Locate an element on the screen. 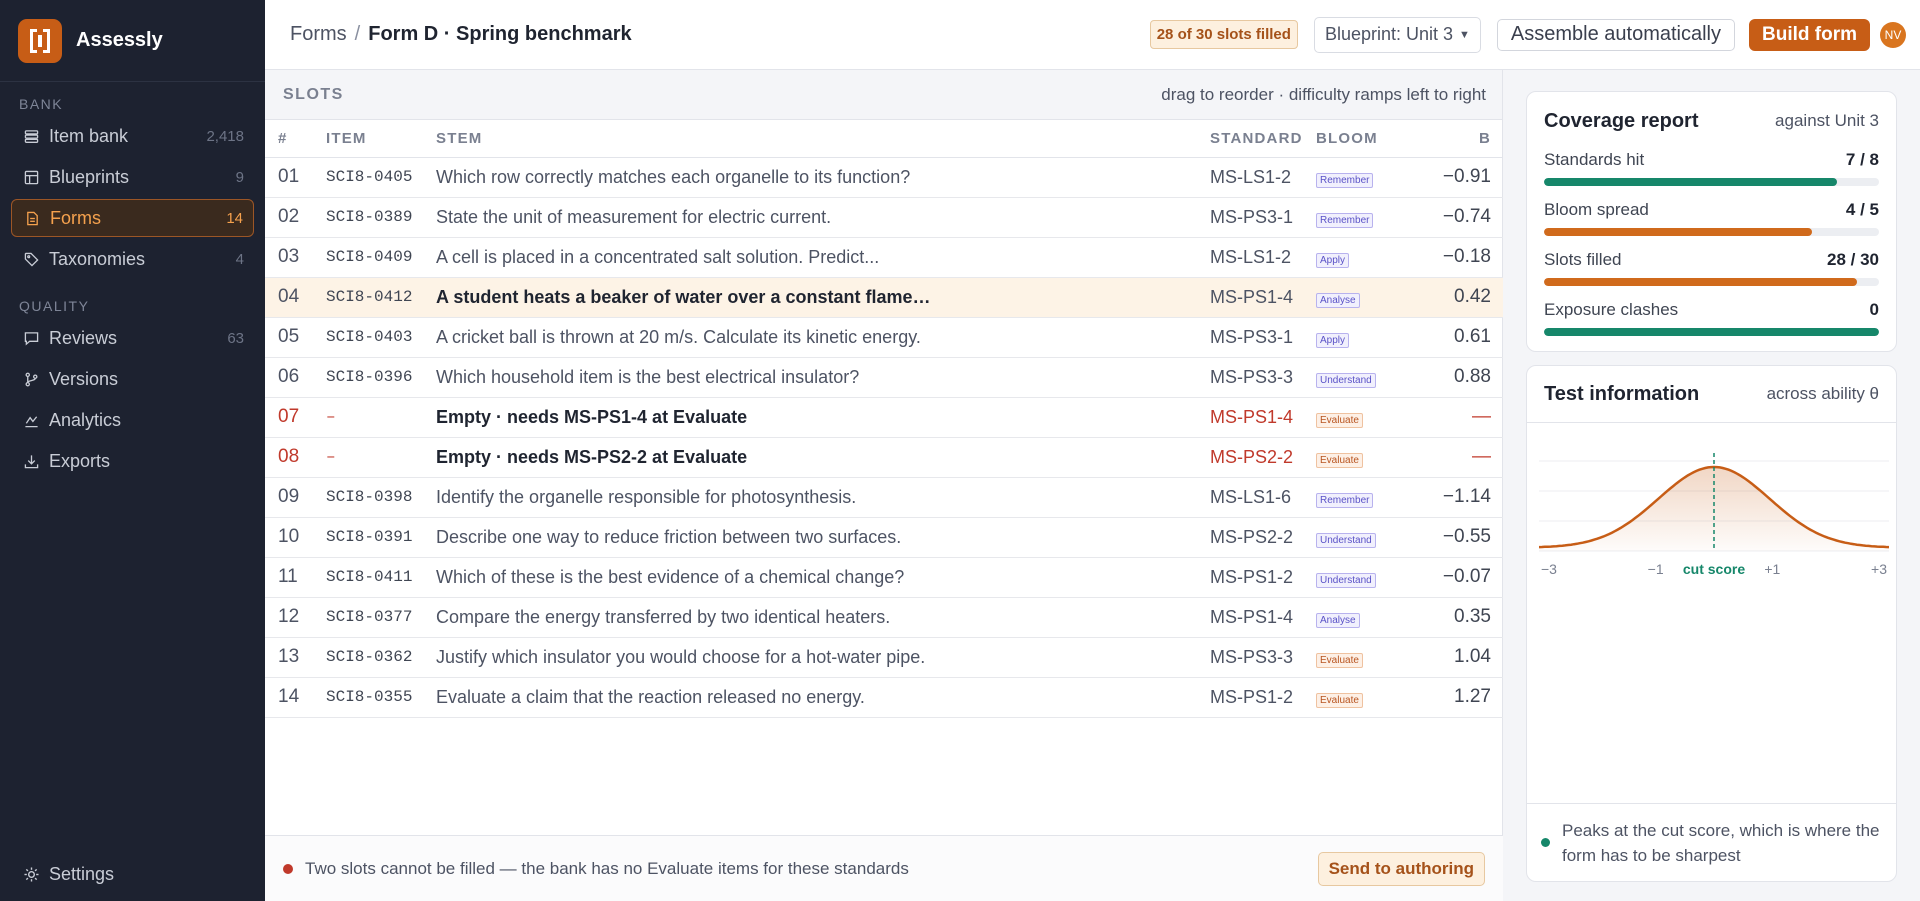 This screenshot has width=1920, height=901. difficulty-b: — is located at coordinates (1454, 417).